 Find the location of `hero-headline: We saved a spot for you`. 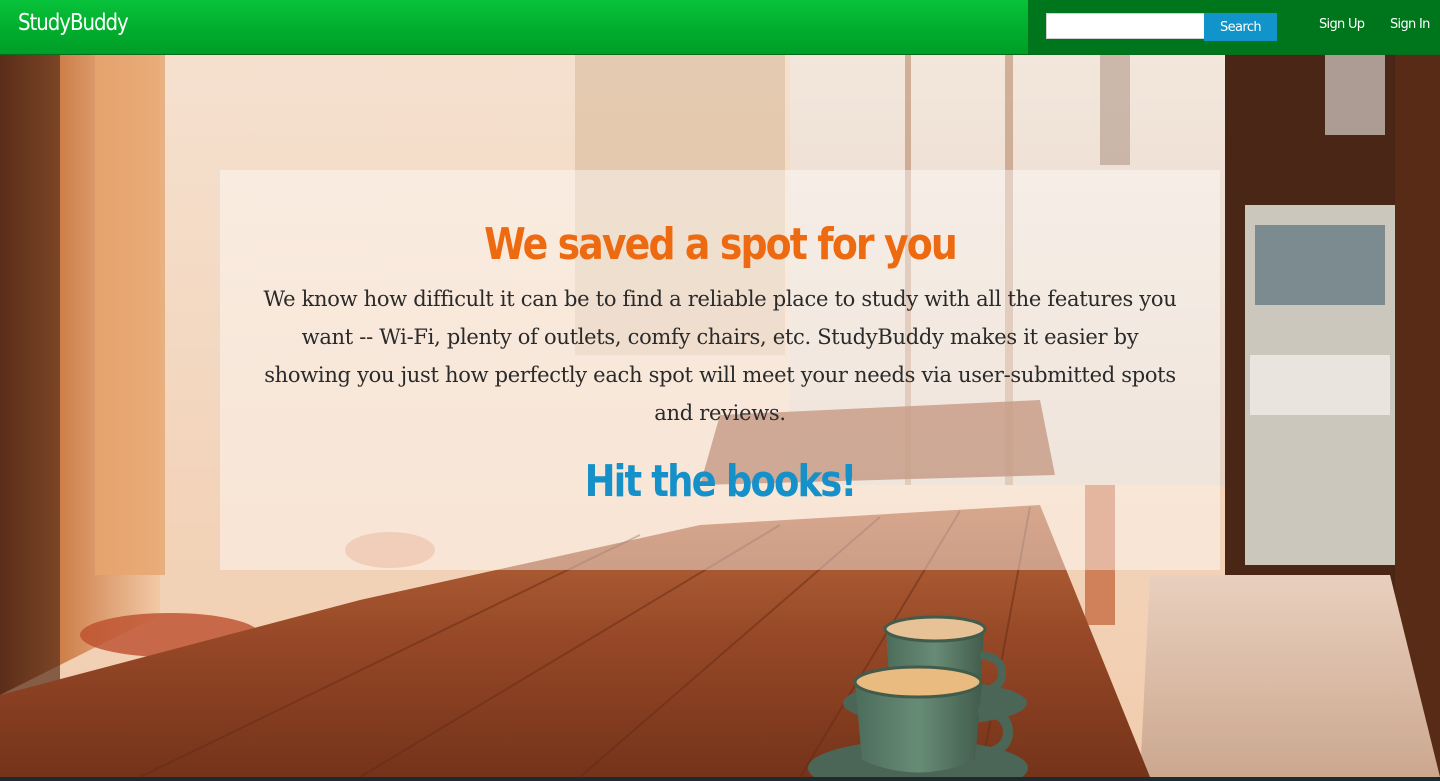

hero-headline: We saved a spot for you is located at coordinates (721, 244).